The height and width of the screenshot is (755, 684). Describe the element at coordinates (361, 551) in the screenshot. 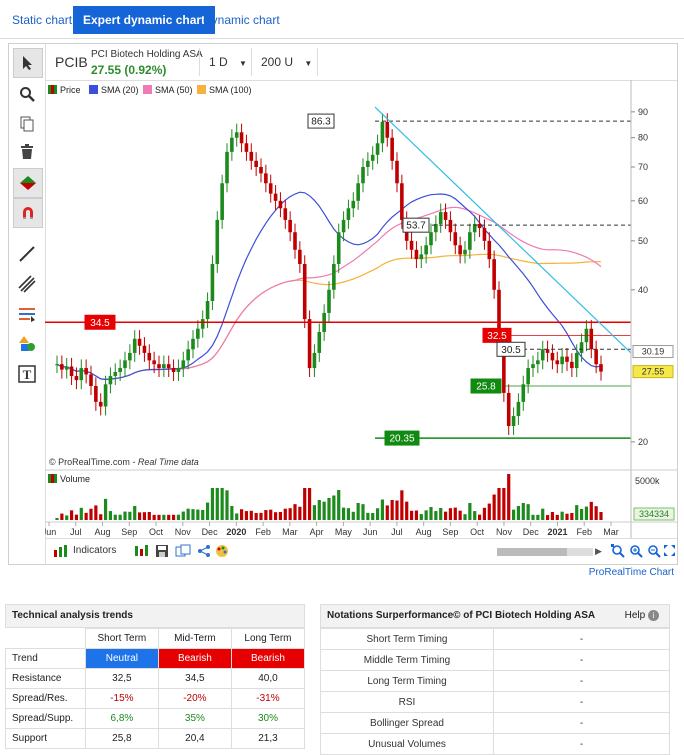

I see `chart-bottom-toolbar: Indicators ▶` at that location.